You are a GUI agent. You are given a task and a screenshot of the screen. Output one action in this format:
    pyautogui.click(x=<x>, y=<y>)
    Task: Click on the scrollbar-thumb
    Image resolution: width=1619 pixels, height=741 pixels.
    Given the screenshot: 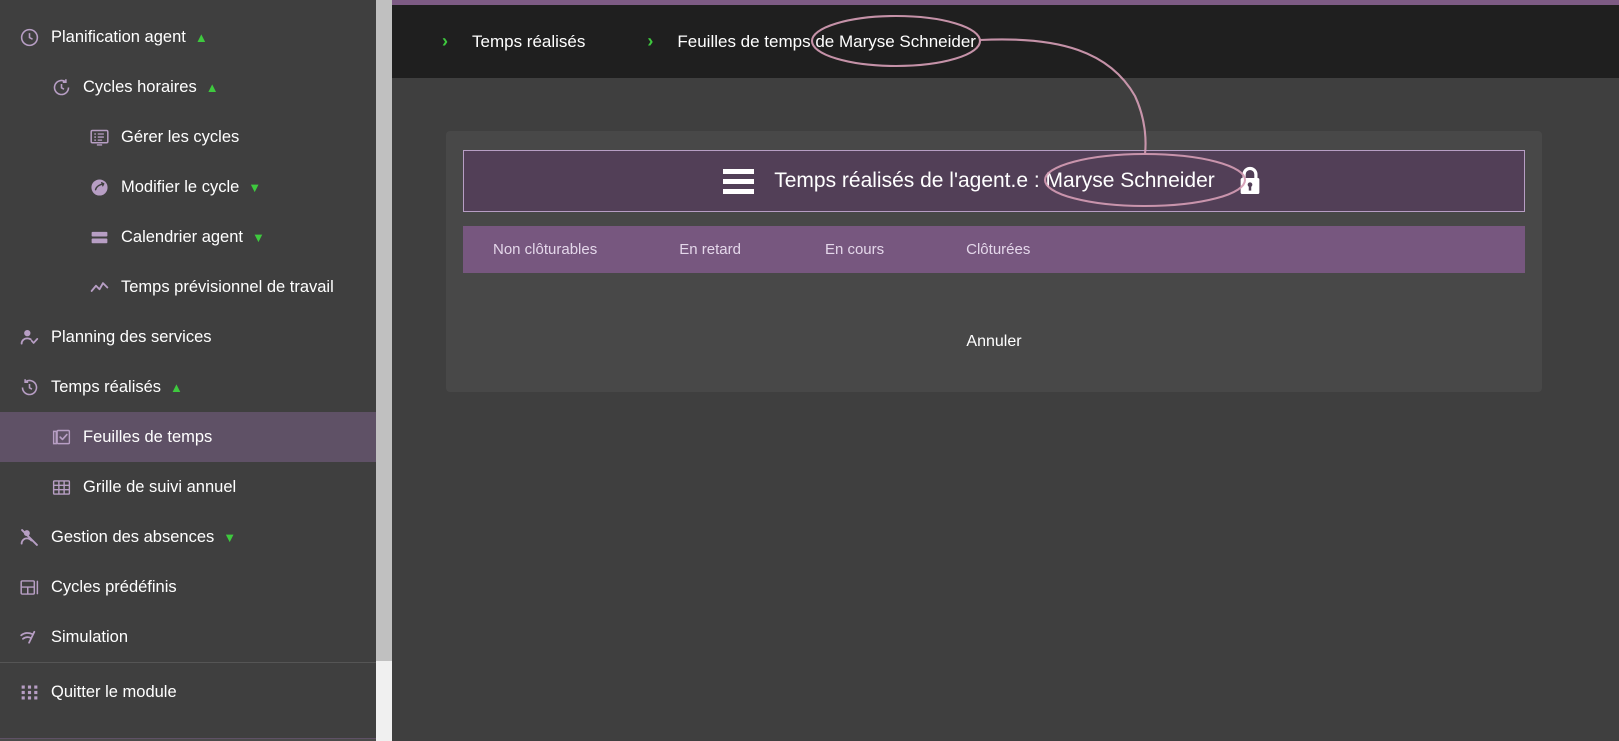 What is the action you would take?
    pyautogui.click(x=384, y=330)
    